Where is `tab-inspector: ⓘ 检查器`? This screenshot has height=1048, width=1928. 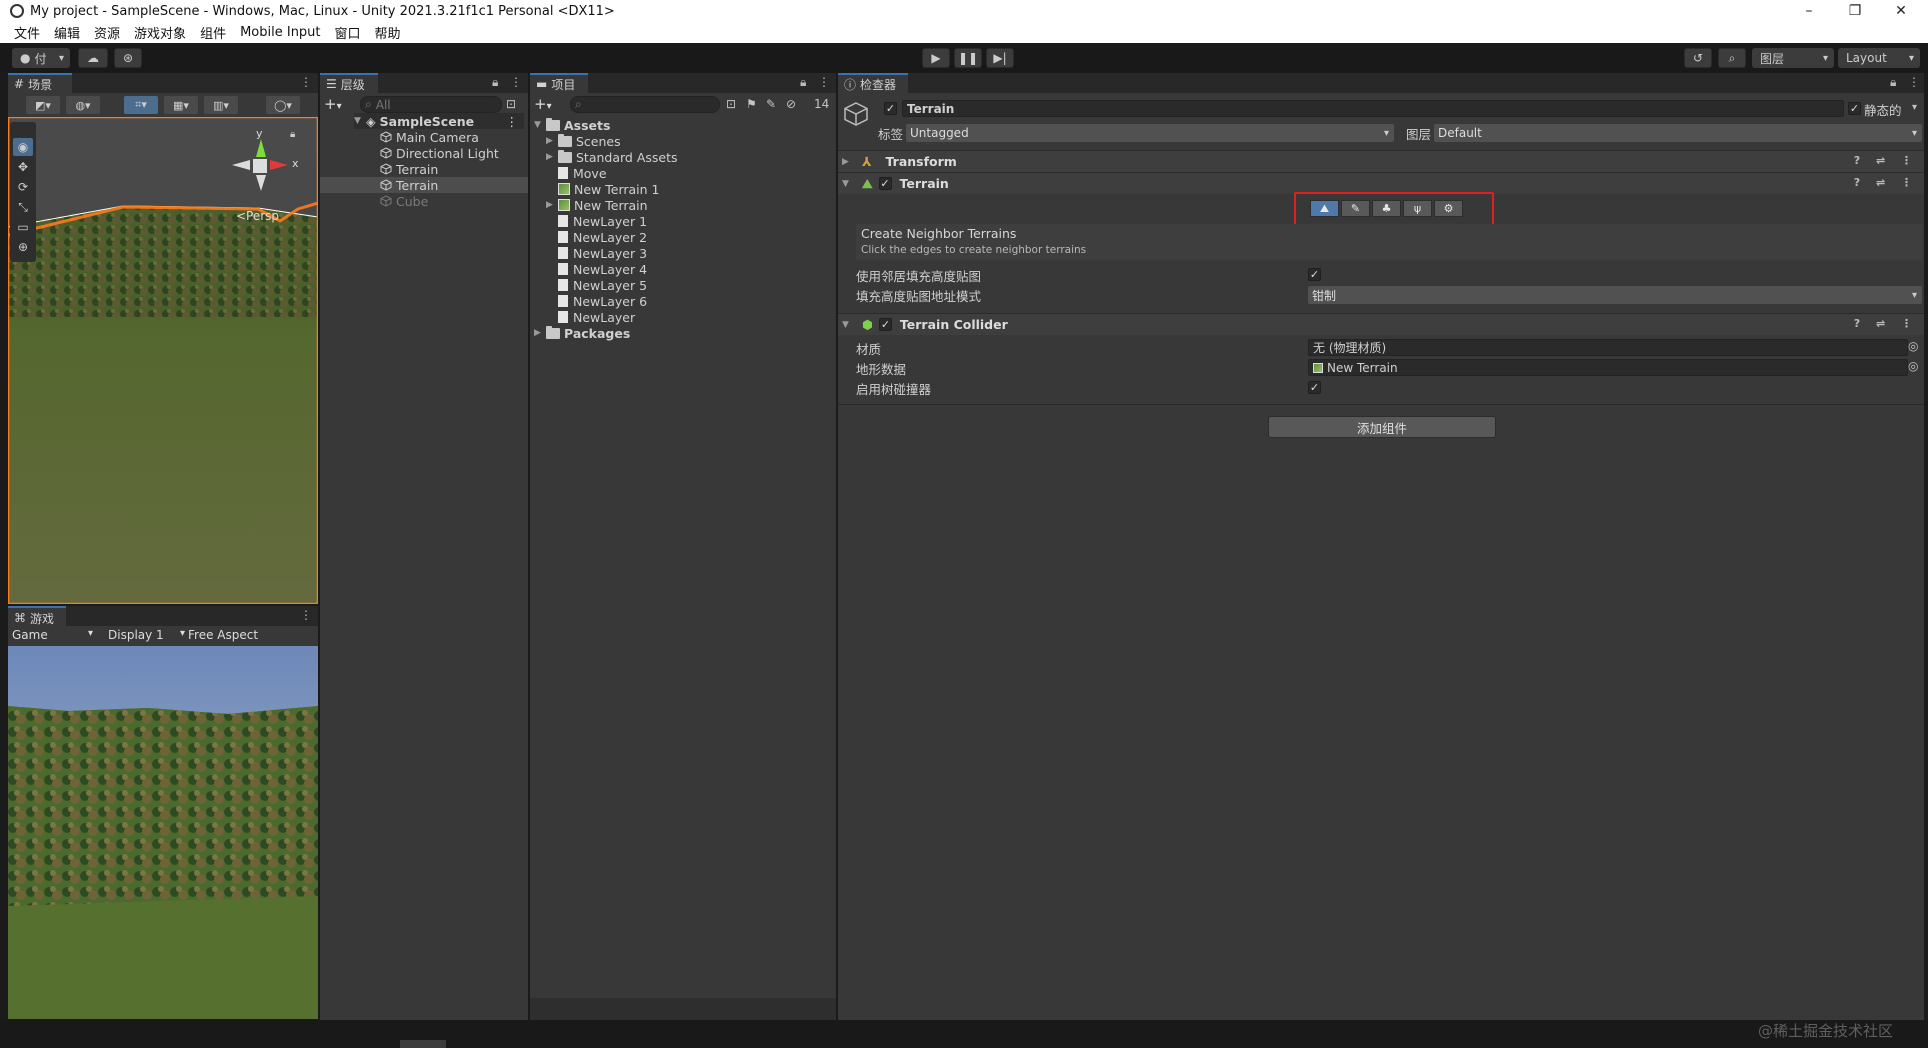 tab-inspector: ⓘ 检查器 is located at coordinates (873, 83).